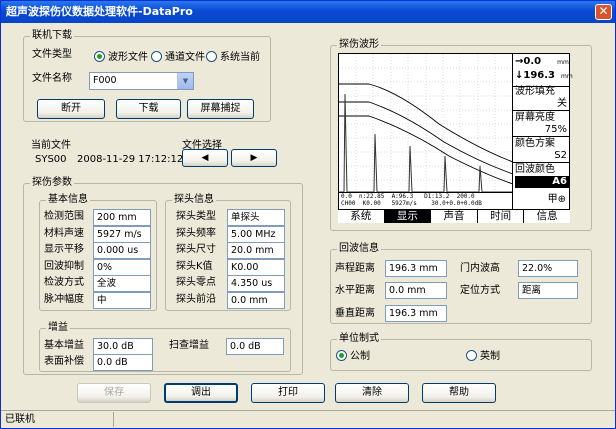  Describe the element at coordinates (64, 233) in the screenshot. I see `param-label: 材料声速` at that location.